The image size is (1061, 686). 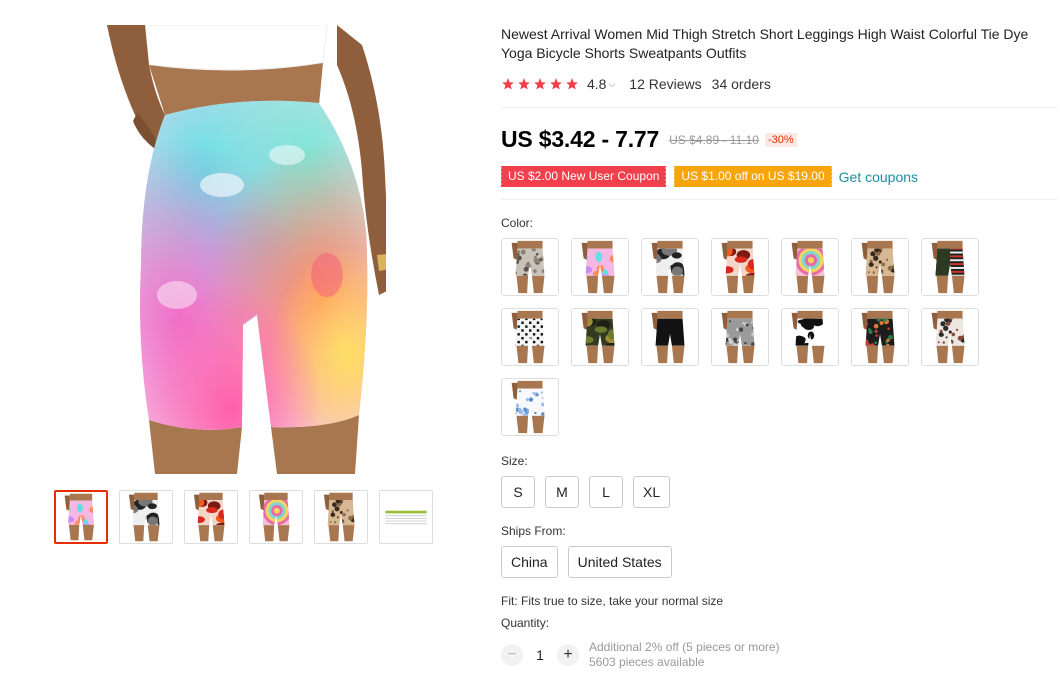 What do you see at coordinates (611, 84) in the screenshot?
I see `chevron-down-icon: ⌵` at bounding box center [611, 84].